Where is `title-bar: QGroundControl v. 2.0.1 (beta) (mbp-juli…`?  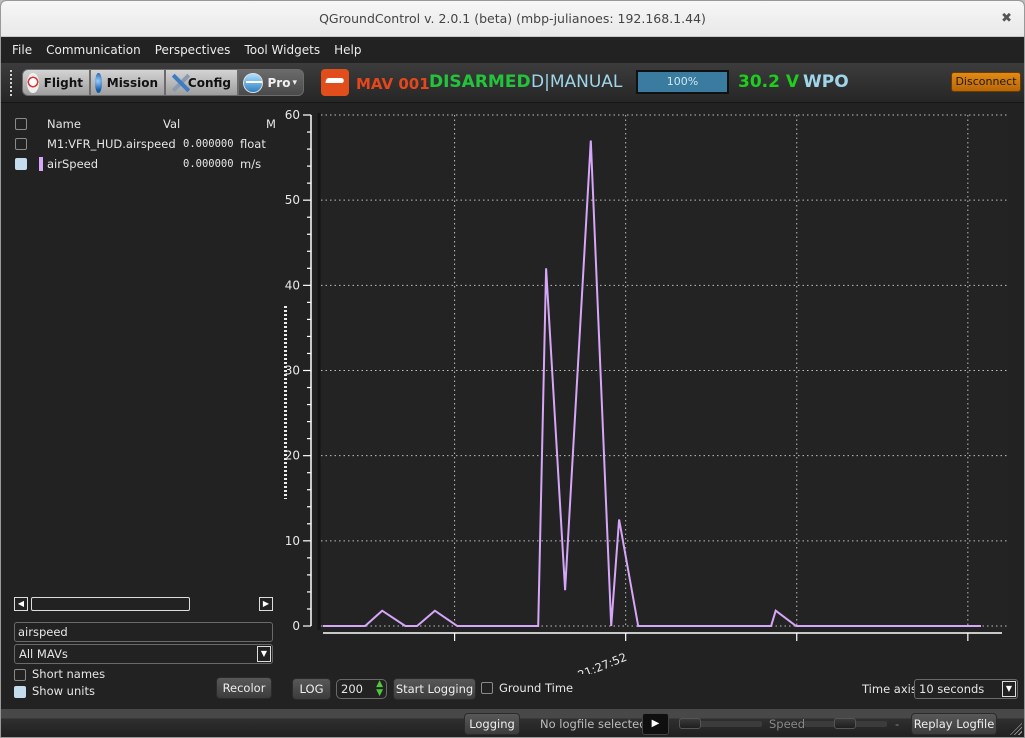 title-bar: QGroundControl v. 2.0.1 (beta) (mbp-juli… is located at coordinates (512, 19).